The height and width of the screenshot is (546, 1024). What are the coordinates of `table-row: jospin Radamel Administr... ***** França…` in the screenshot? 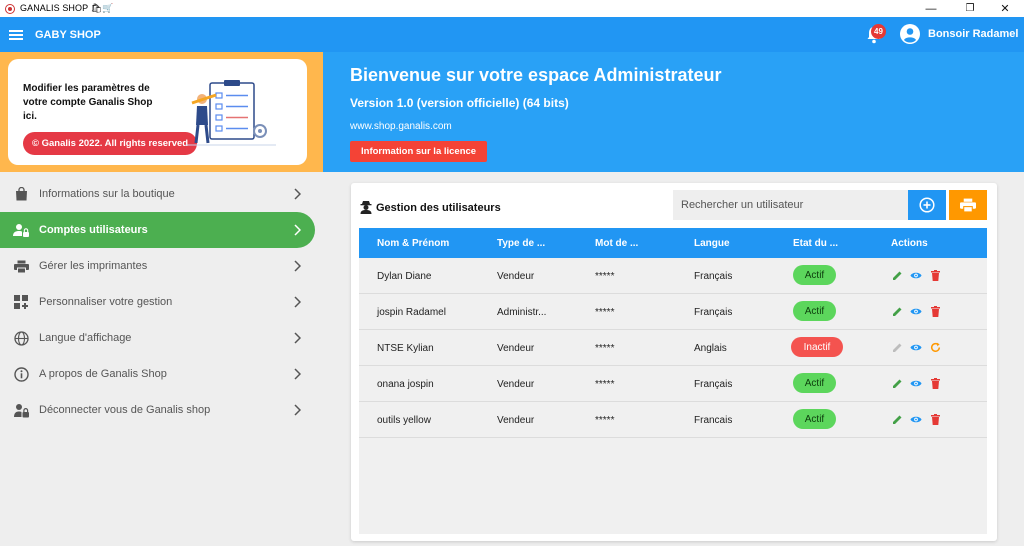 It's located at (673, 312).